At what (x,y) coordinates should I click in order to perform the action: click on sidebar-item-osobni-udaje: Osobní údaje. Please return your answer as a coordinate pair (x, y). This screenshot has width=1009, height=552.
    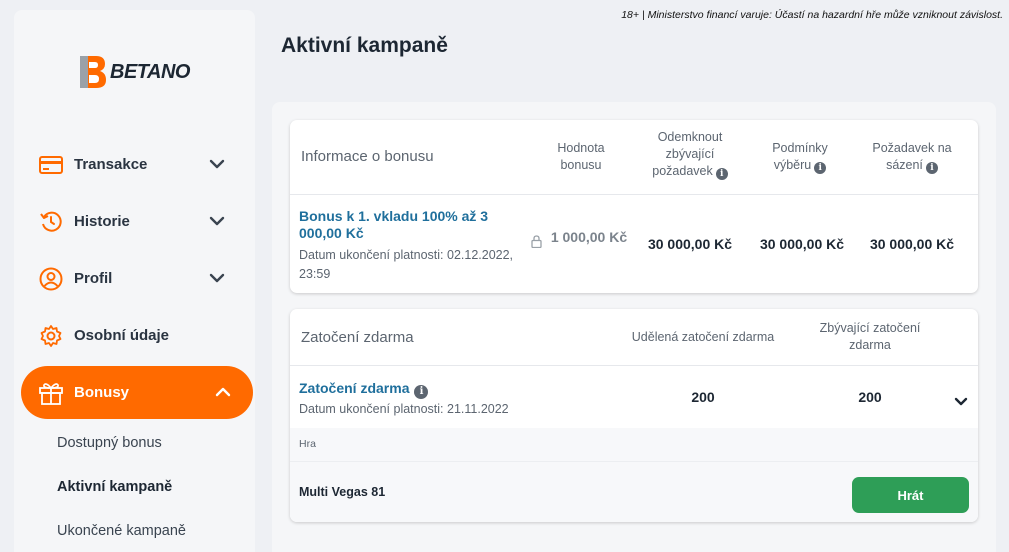
    Looking at the image, I should click on (134, 335).